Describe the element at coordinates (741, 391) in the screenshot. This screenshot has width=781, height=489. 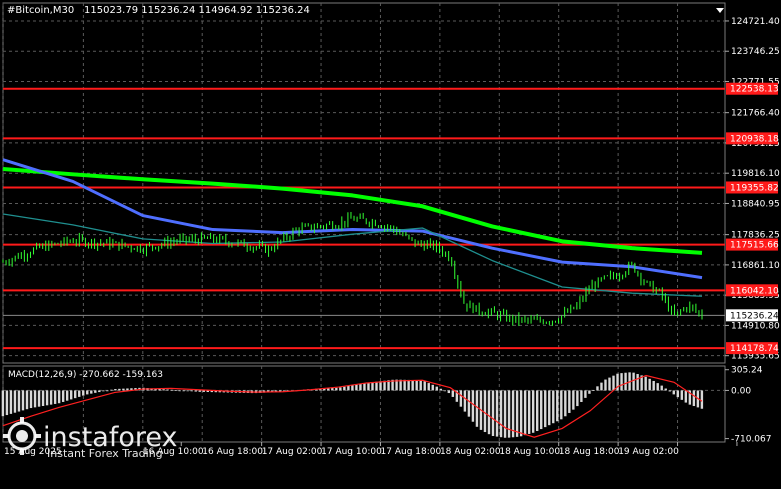
I see `macd-y-tick-label: 0.00` at that location.